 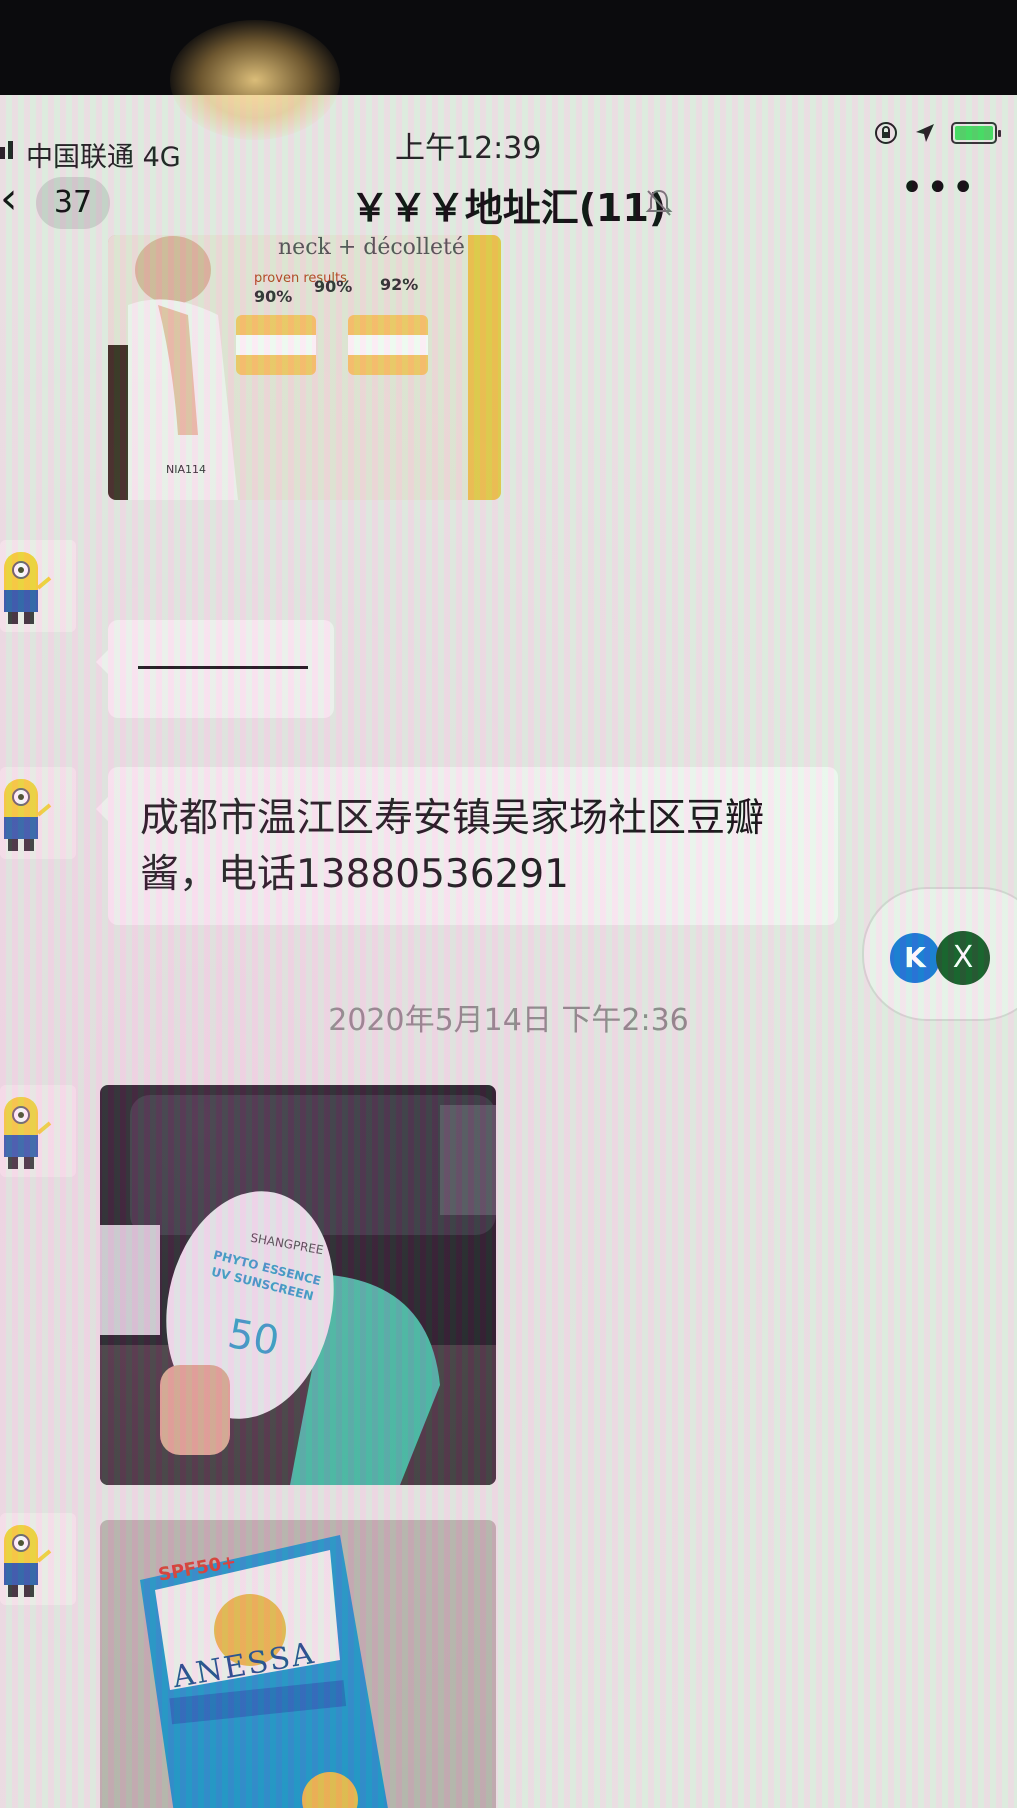 I want to click on orientation-lock-icon, so click(x=886, y=133).